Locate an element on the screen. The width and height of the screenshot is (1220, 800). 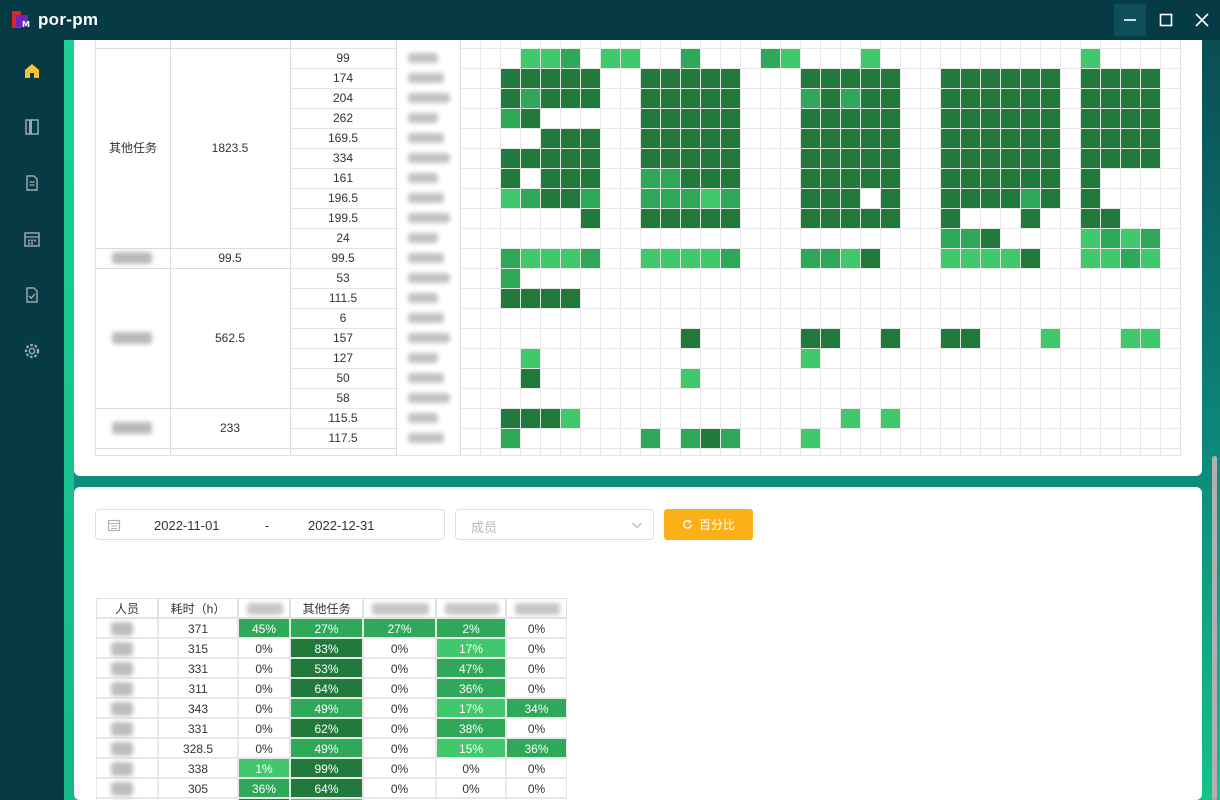
sidebar-item-calendar is located at coordinates (32, 239).